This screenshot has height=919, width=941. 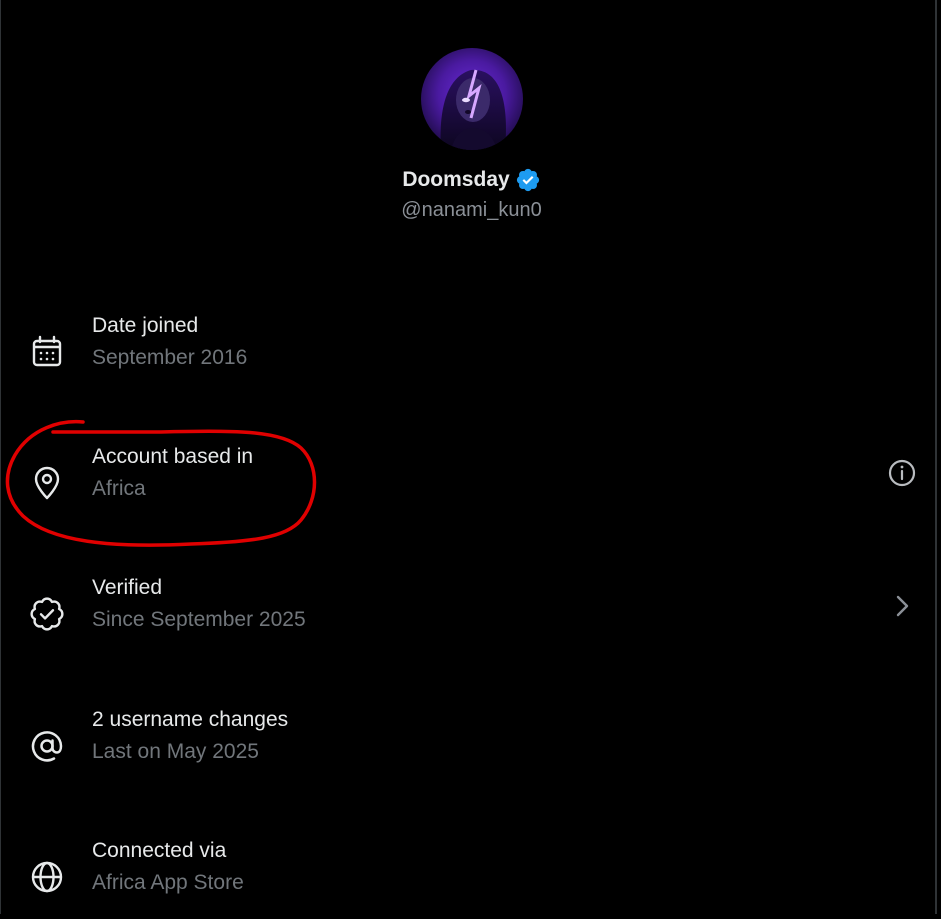 What do you see at coordinates (168, 882) in the screenshot?
I see `row-value: Africa App Store` at bounding box center [168, 882].